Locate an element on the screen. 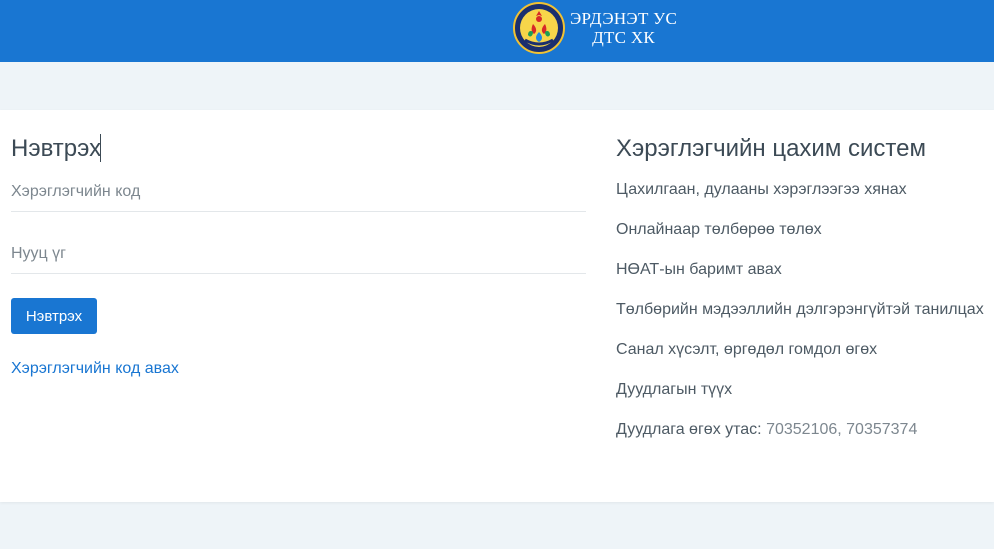 This screenshot has width=994, height=549. list-item: Цахилгаан, дулааны хэрэглээгээ хянах is located at coordinates (761, 189).